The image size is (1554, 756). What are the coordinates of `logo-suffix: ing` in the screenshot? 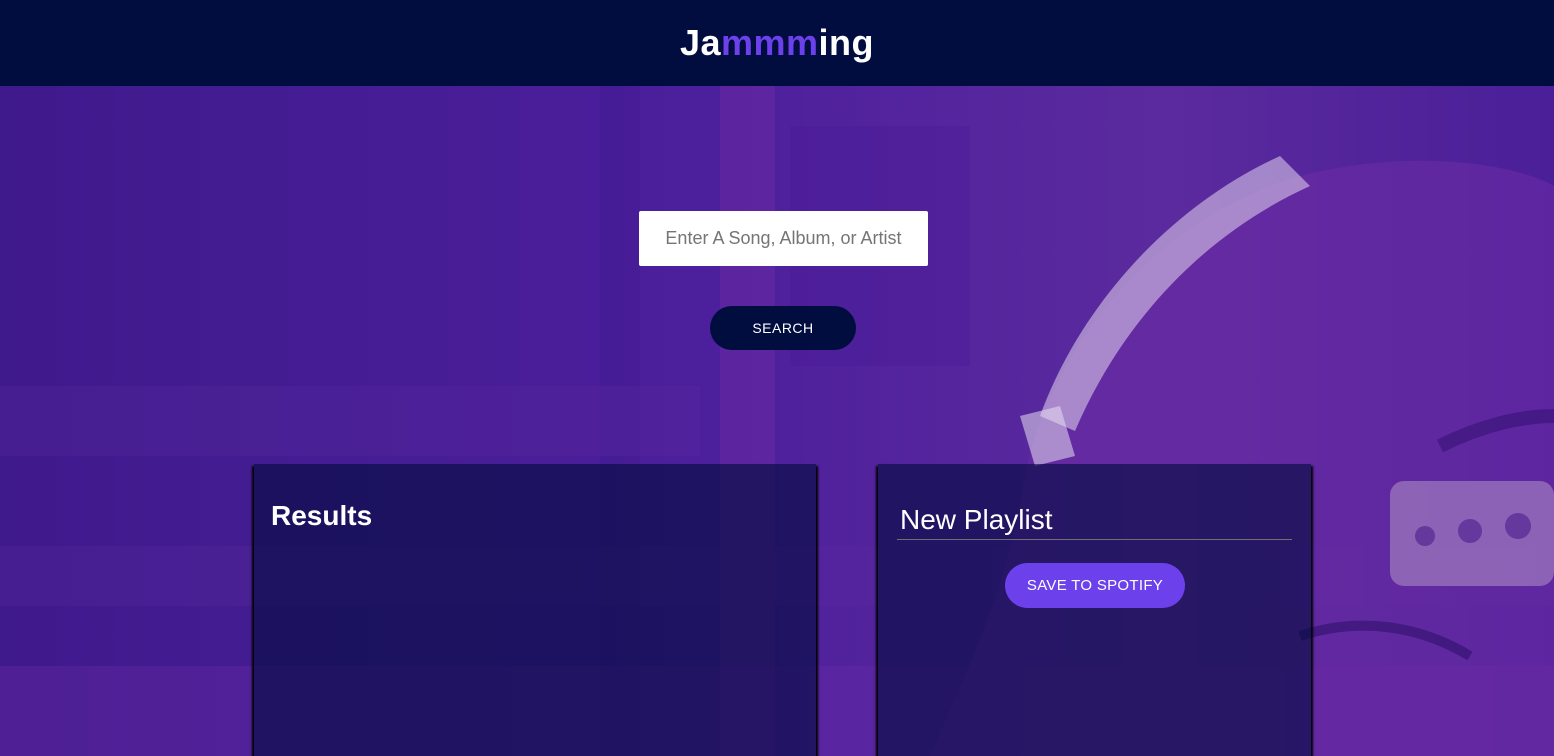 It's located at (846, 42).